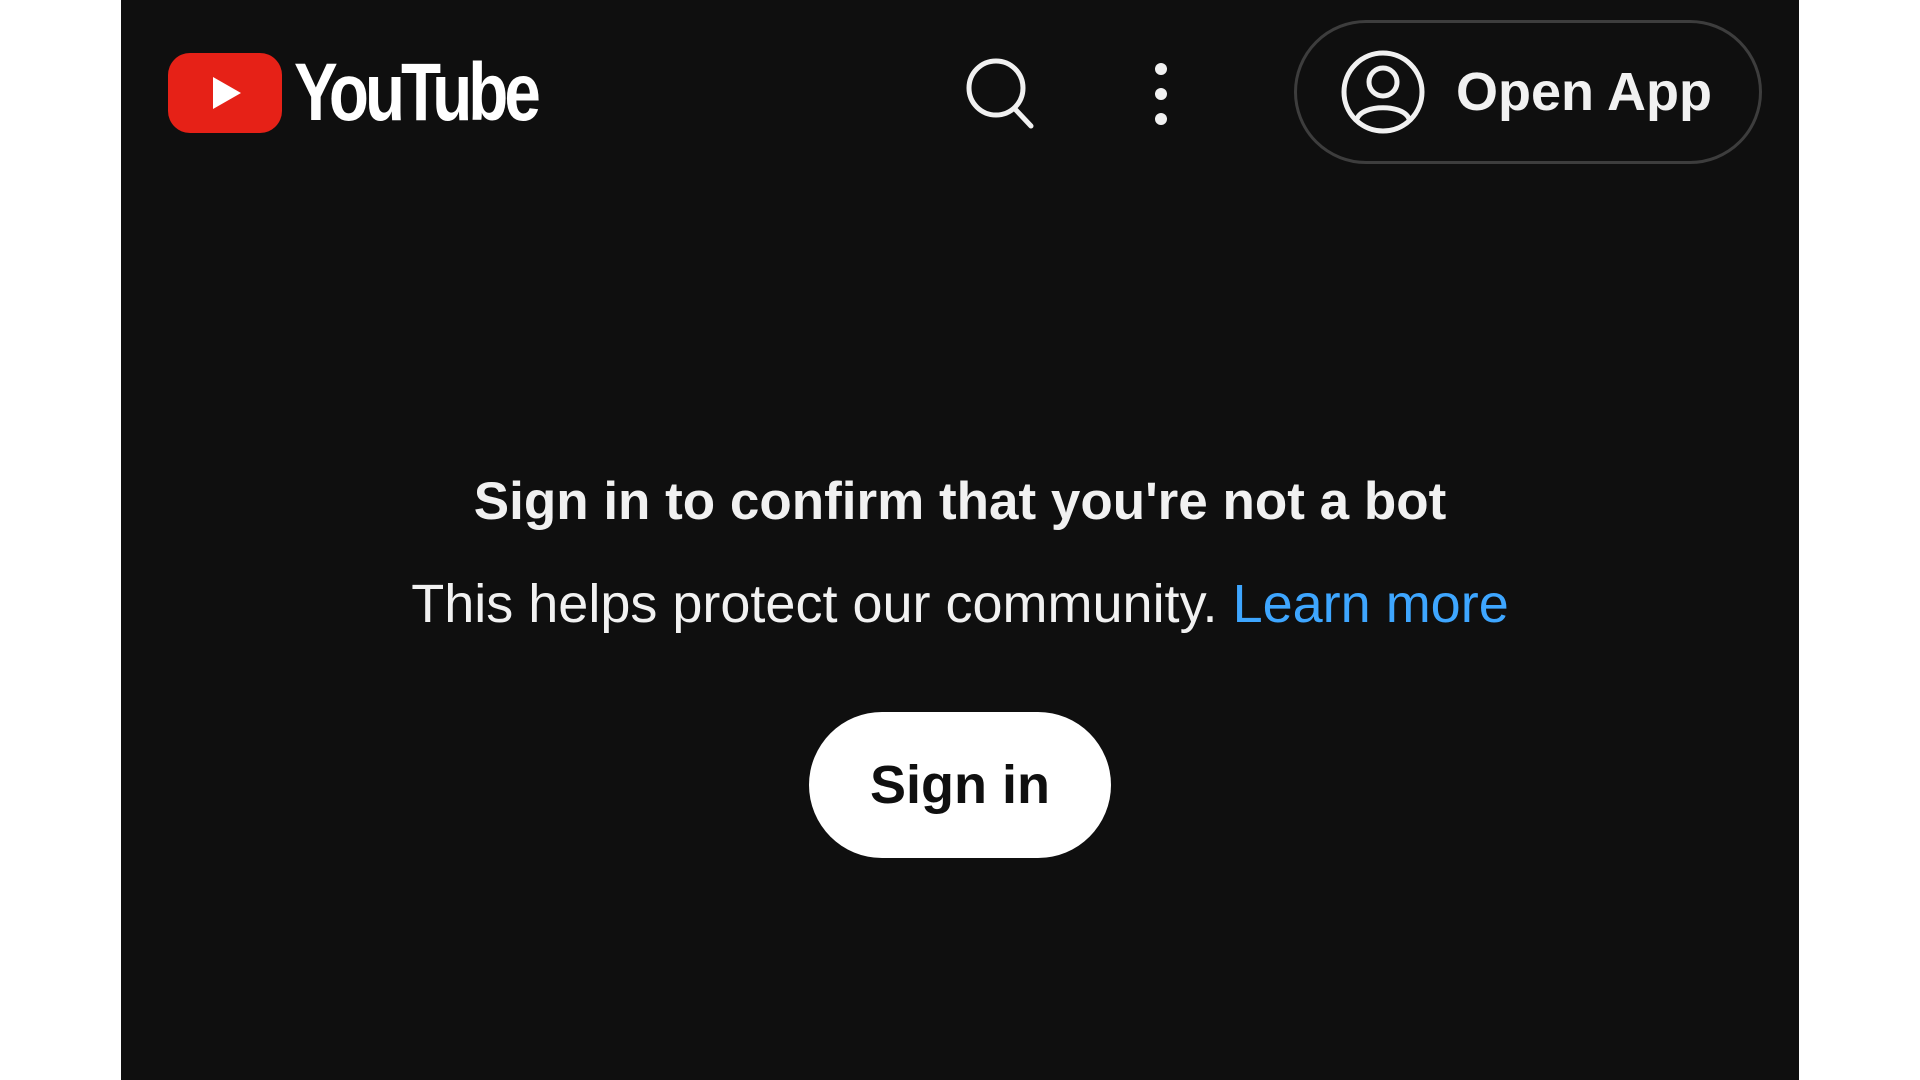 The image size is (1920, 1080). I want to click on logo-wordmark: YouTube, so click(417, 92).